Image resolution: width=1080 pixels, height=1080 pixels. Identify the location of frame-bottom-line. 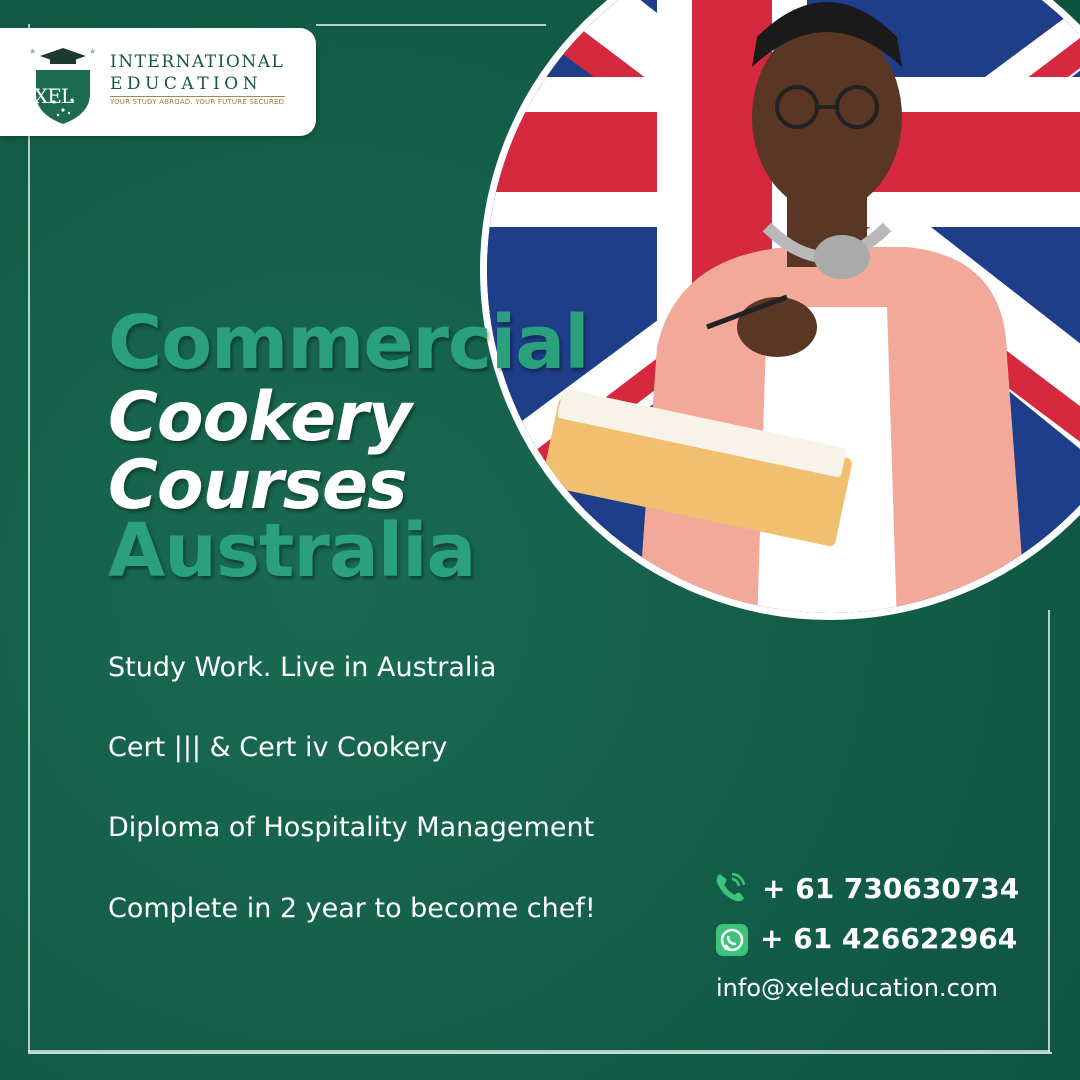
(539, 1051).